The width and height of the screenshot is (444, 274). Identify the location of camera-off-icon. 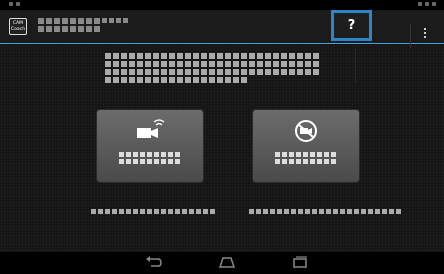
(306, 131).